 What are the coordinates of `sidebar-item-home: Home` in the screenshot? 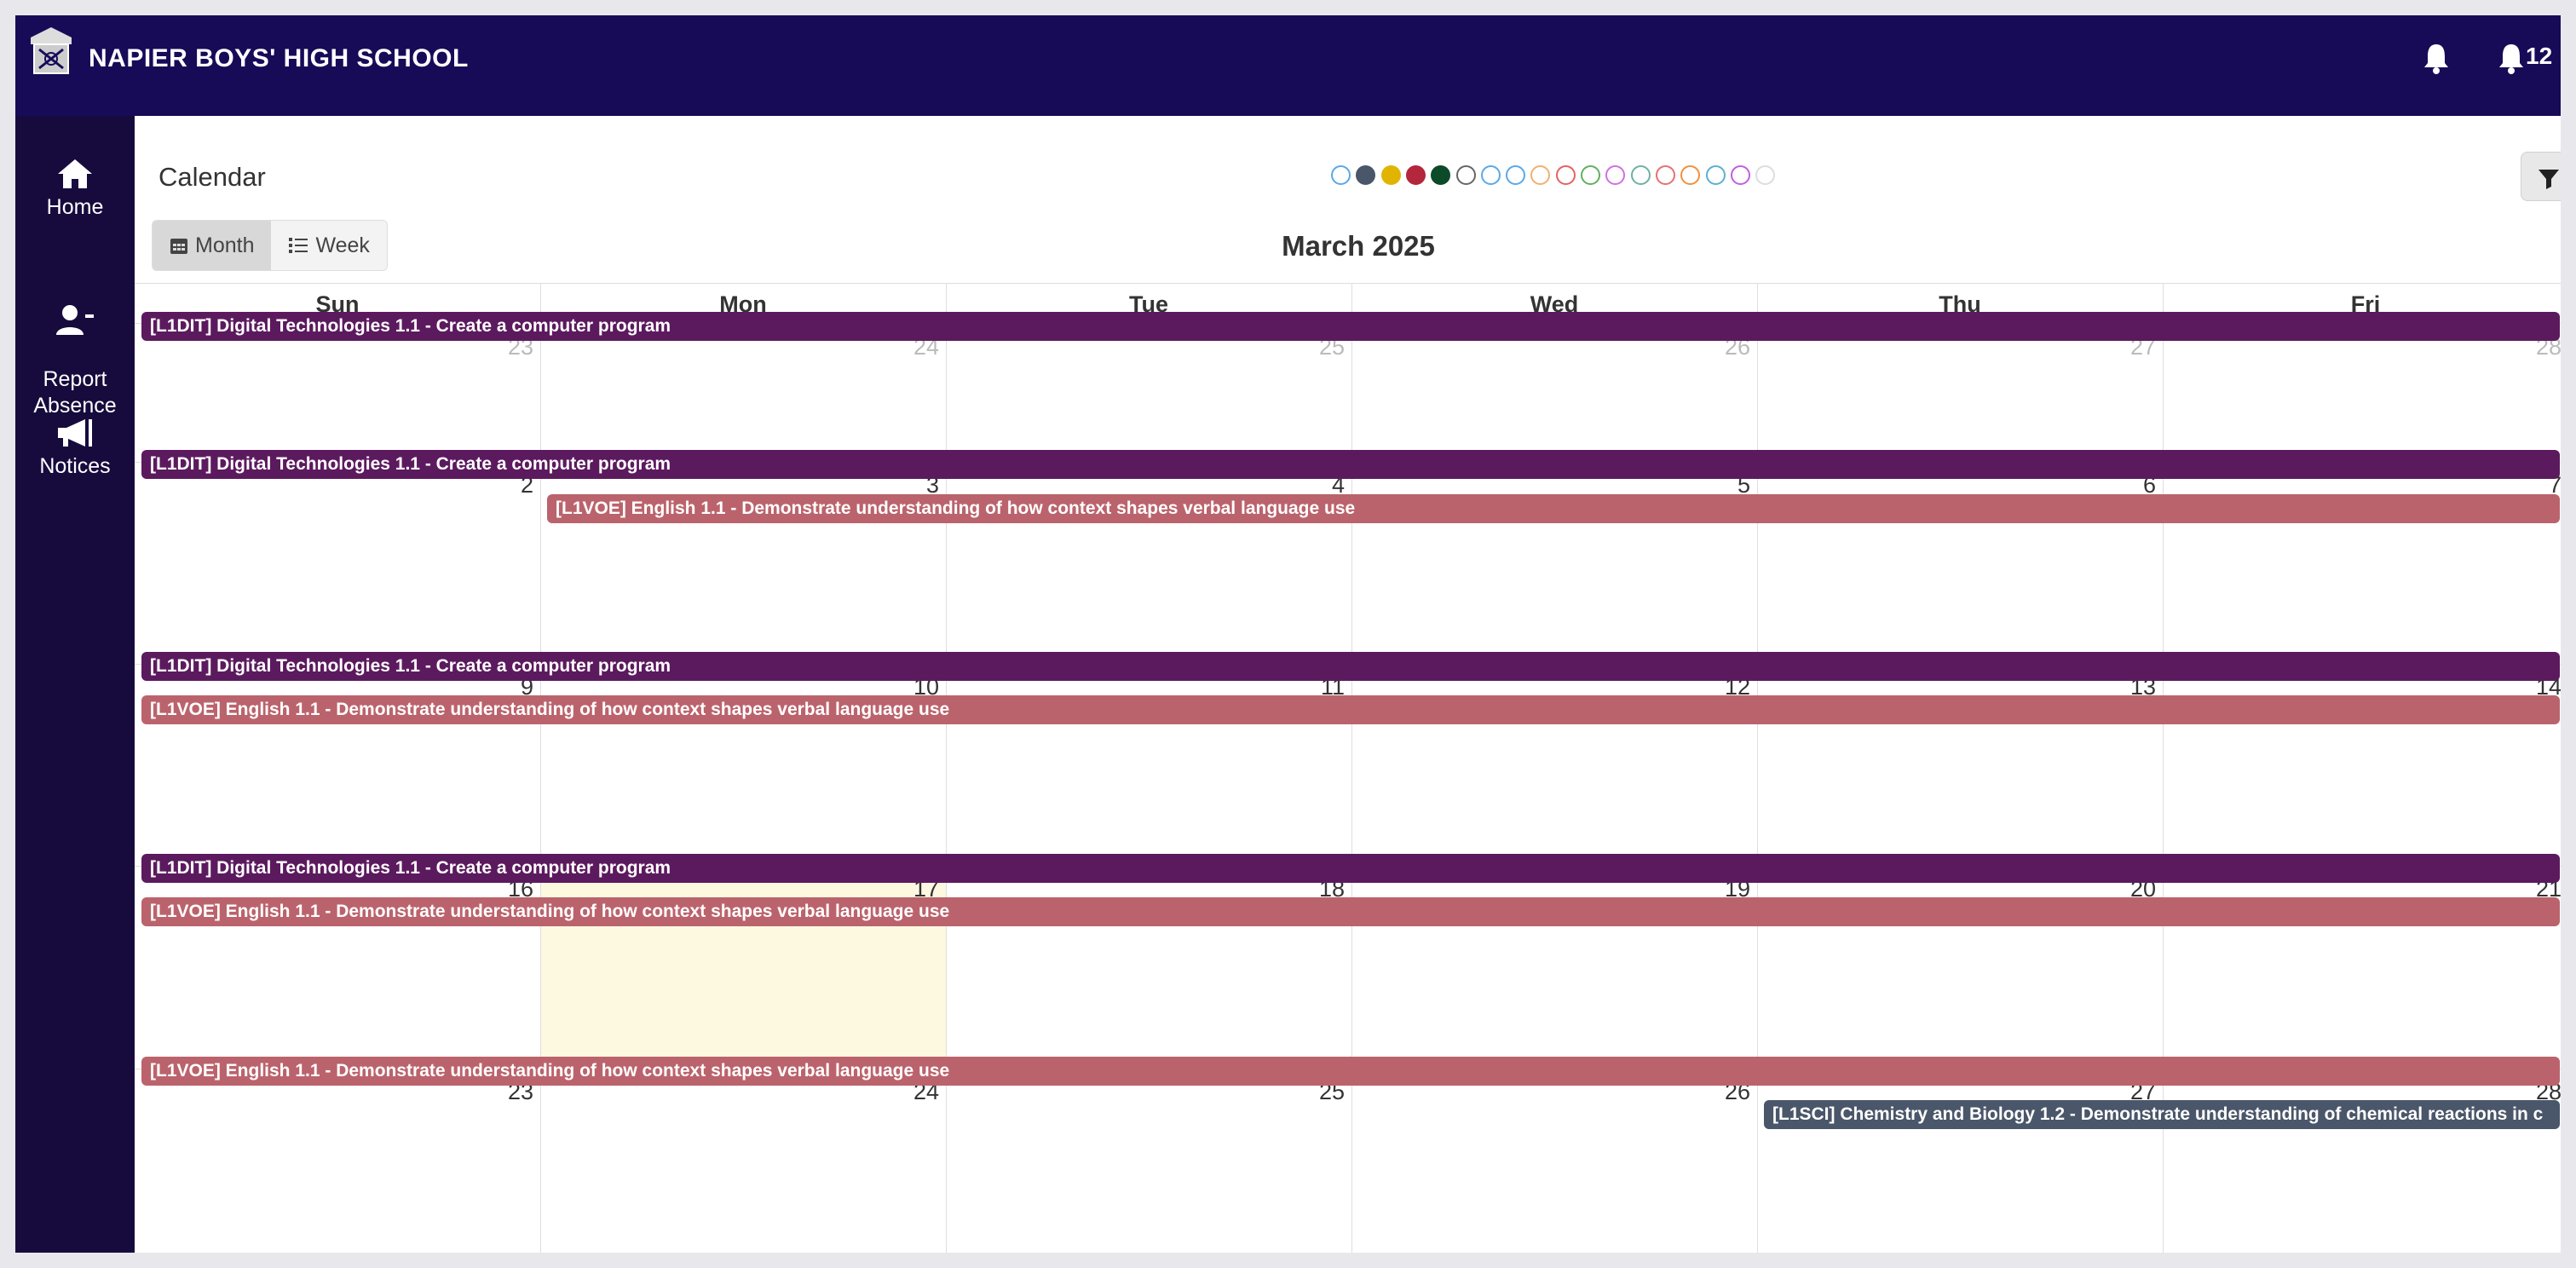 It's located at (75, 189).